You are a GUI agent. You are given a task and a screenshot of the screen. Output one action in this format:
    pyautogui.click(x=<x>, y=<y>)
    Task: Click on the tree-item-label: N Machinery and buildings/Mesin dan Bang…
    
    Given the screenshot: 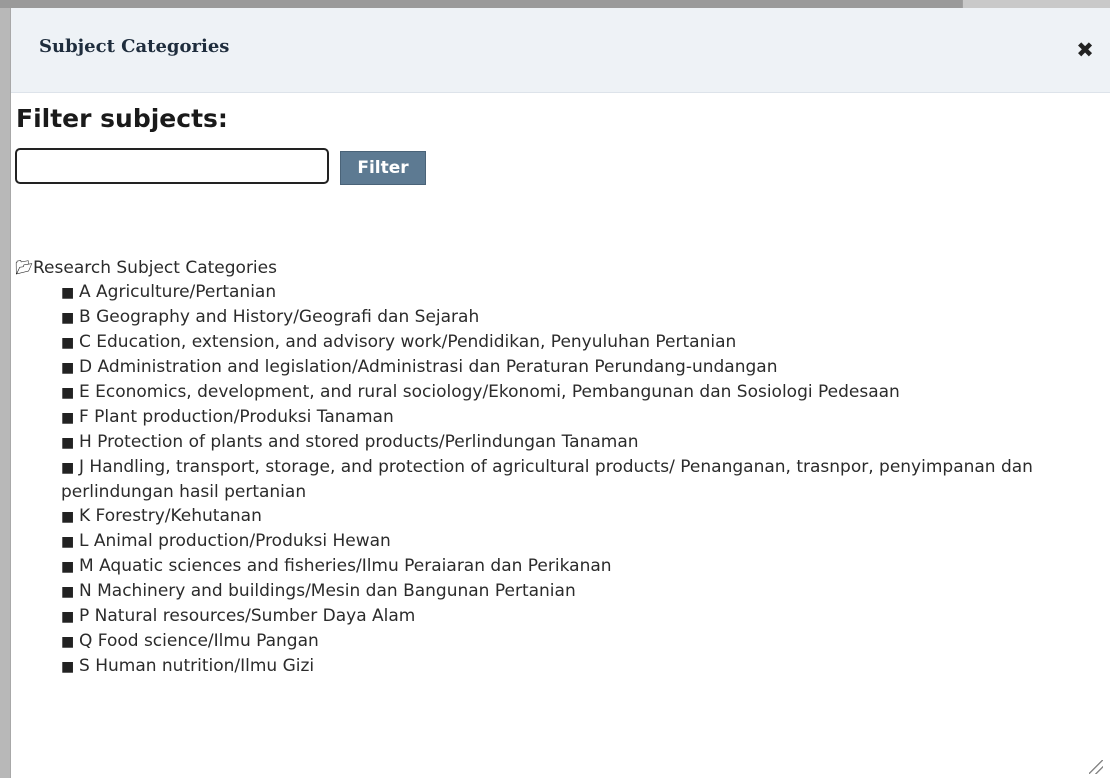 What is the action you would take?
    pyautogui.click(x=327, y=591)
    